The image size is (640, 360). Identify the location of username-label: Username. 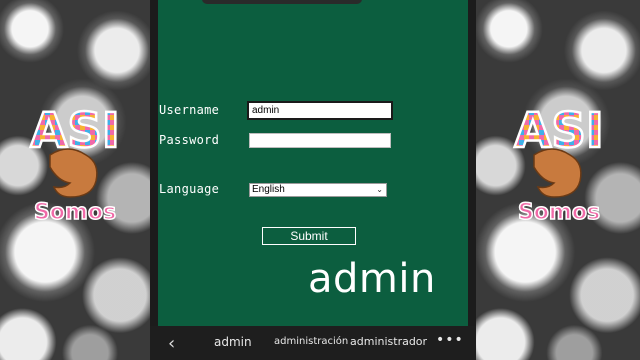
(189, 110).